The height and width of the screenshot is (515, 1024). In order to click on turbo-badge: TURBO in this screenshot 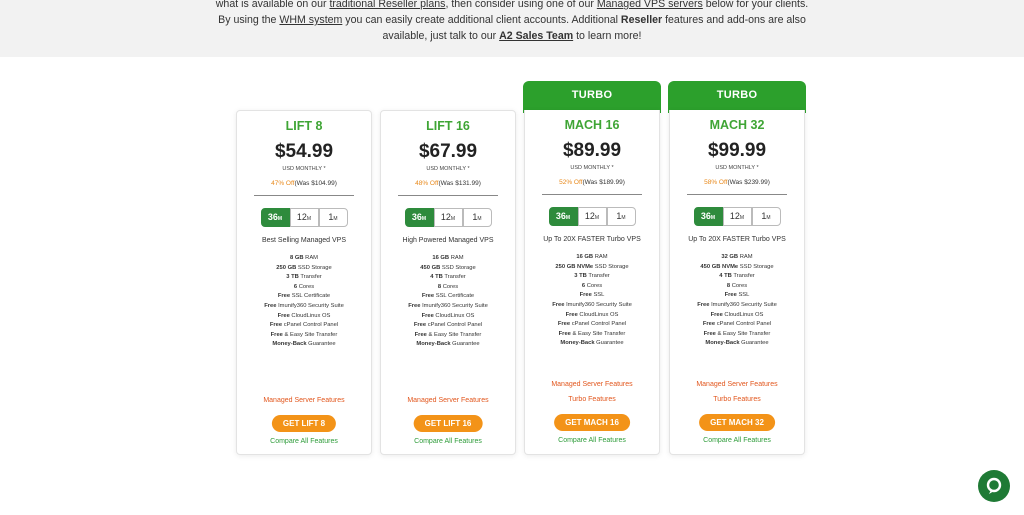, I will do `click(592, 97)`.